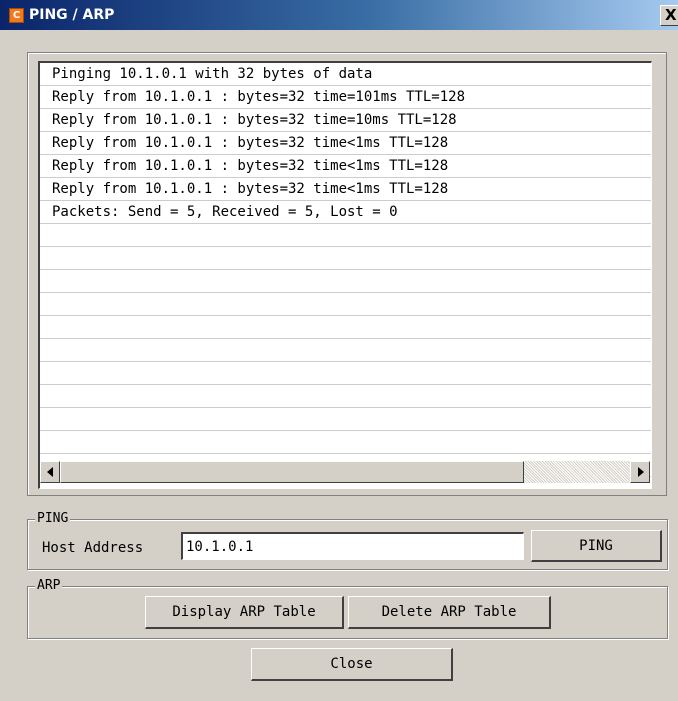  What do you see at coordinates (93, 548) in the screenshot?
I see `host-address-label: Host Address` at bounding box center [93, 548].